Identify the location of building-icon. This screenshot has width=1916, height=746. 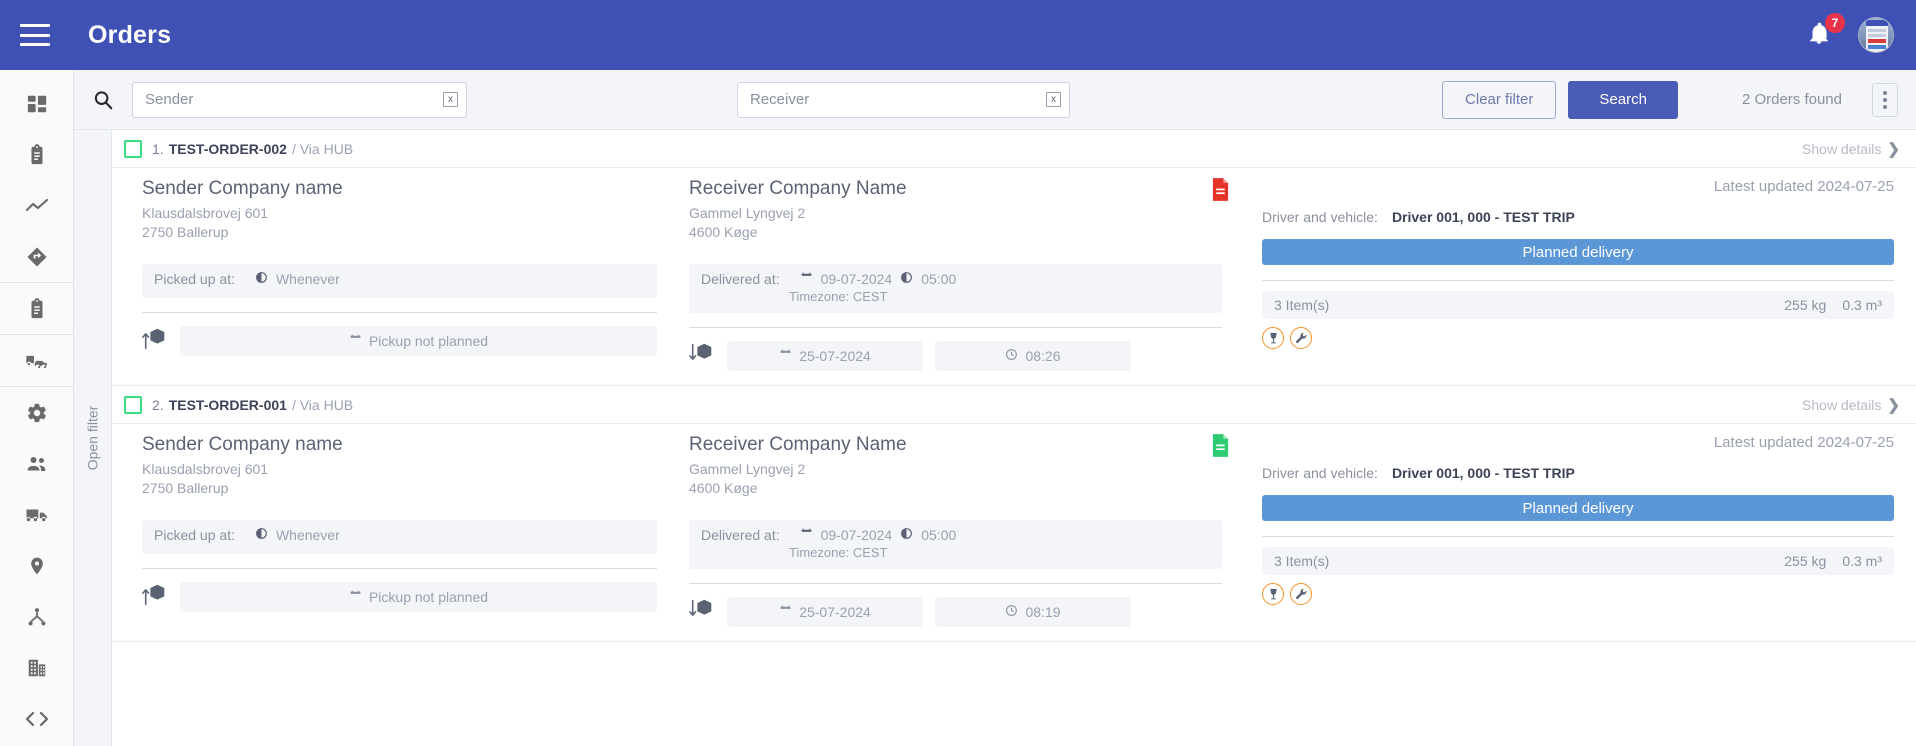
(37, 668).